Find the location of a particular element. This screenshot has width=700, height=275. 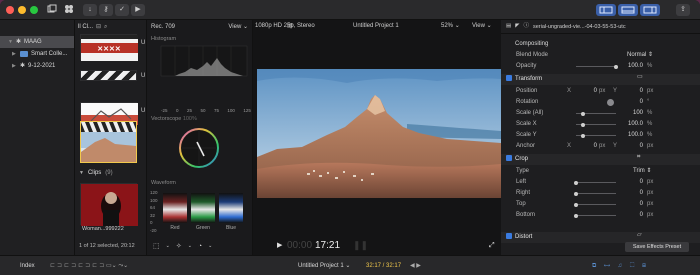

selected-clip-thumbnail is located at coordinates (108, 142).